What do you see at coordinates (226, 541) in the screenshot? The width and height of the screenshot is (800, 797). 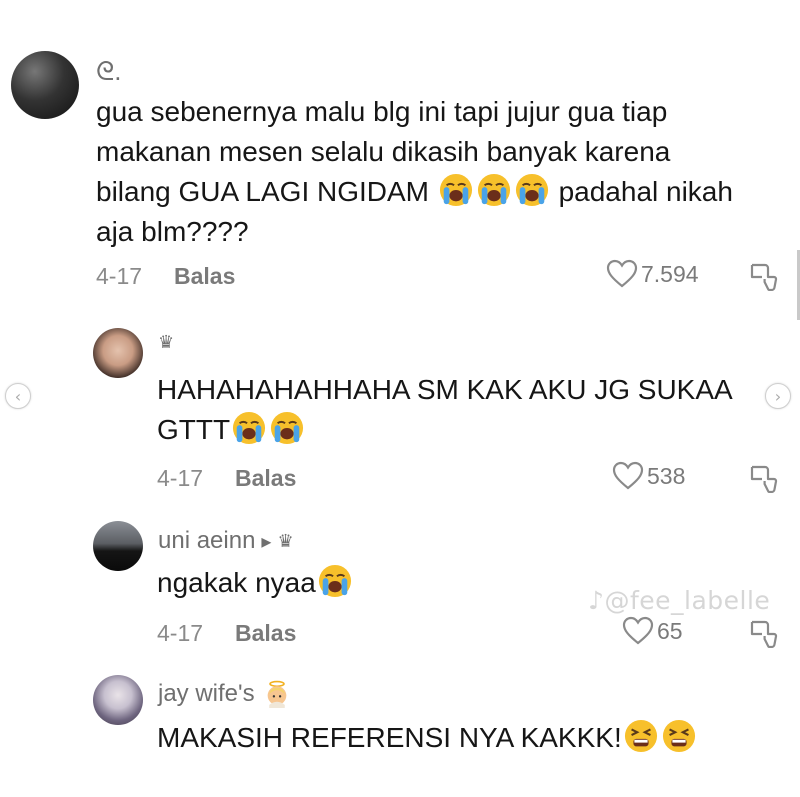 I see `comment-username: uni aeinn ▸ ♛` at bounding box center [226, 541].